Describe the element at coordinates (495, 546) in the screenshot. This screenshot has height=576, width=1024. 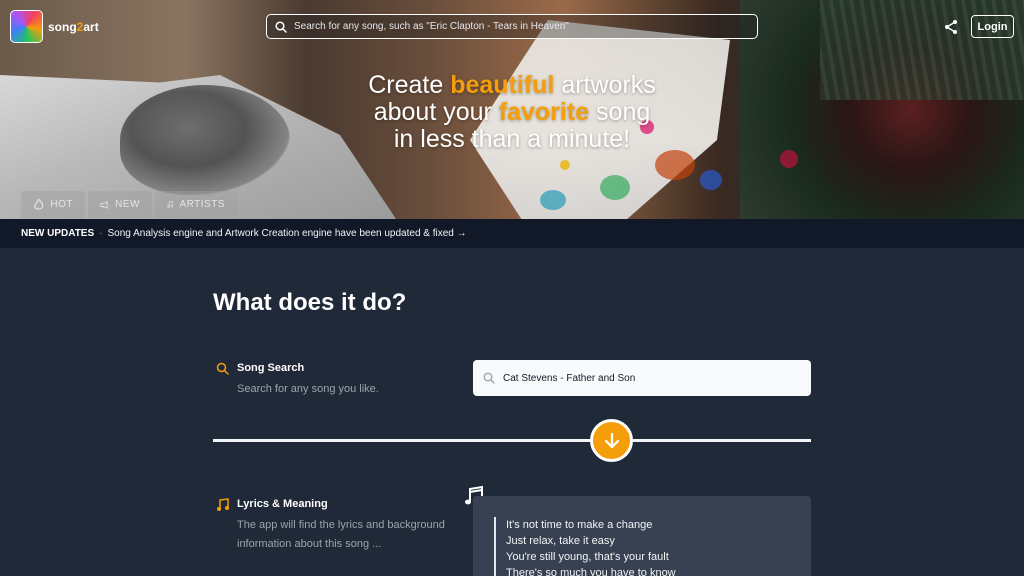
I see `quote-bar` at that location.